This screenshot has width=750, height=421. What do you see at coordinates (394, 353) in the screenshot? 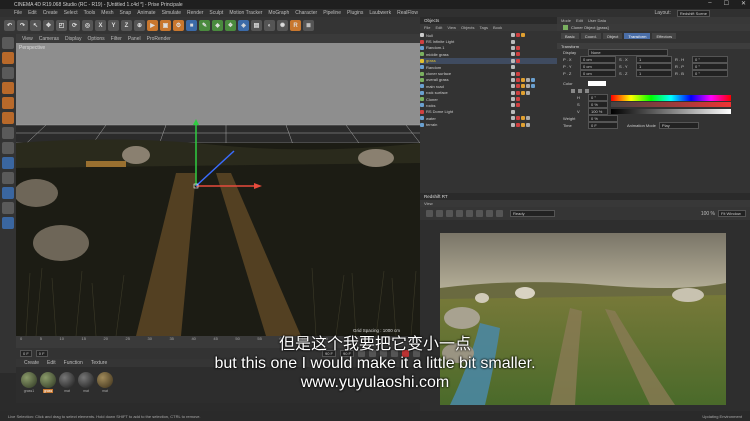
I see `go-to-end-icon` at bounding box center [394, 353].